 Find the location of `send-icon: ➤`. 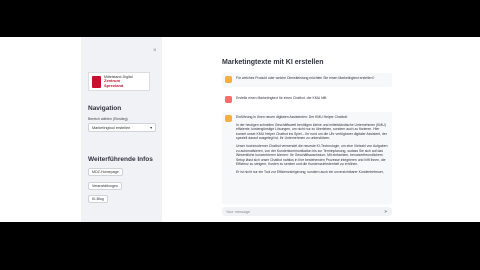

send-icon: ➤ is located at coordinates (386, 212).